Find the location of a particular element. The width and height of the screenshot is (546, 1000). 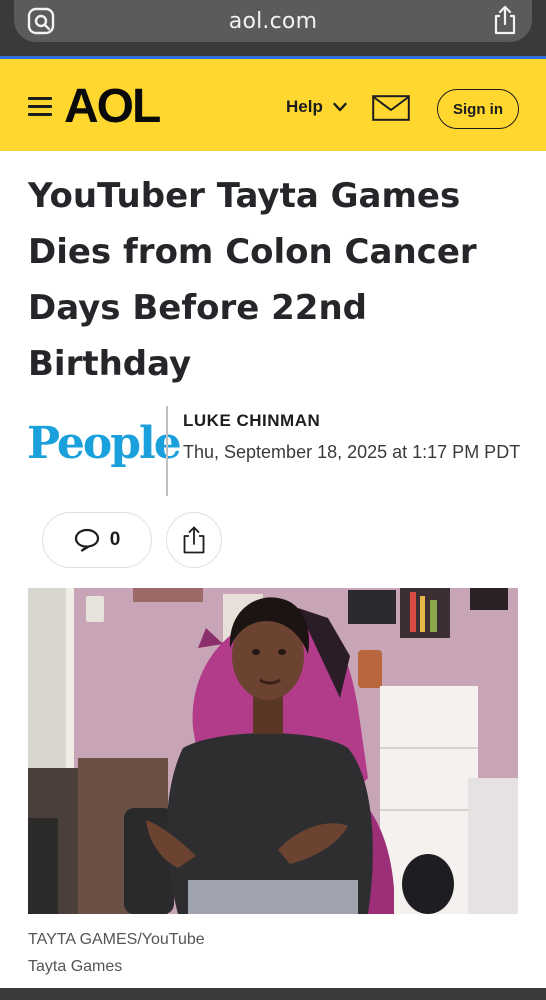

sign-in-button: Sign in is located at coordinates (478, 109).